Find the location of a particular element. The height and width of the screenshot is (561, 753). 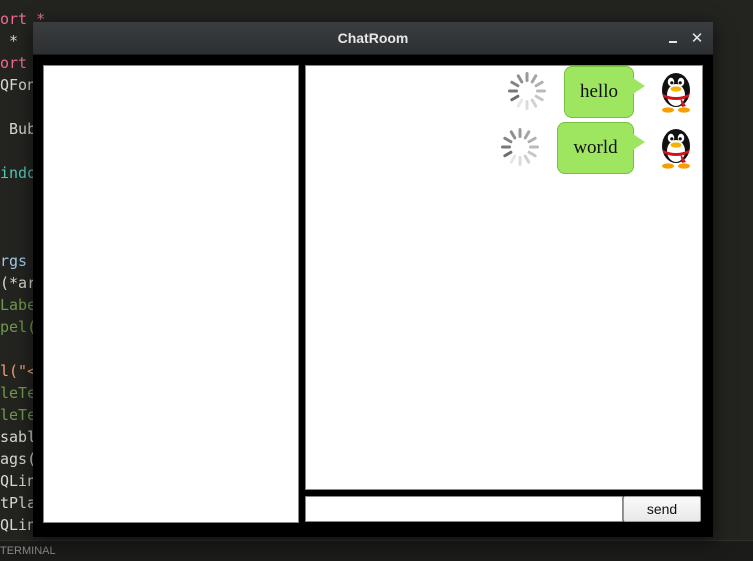

minimize-icon is located at coordinates (673, 38).